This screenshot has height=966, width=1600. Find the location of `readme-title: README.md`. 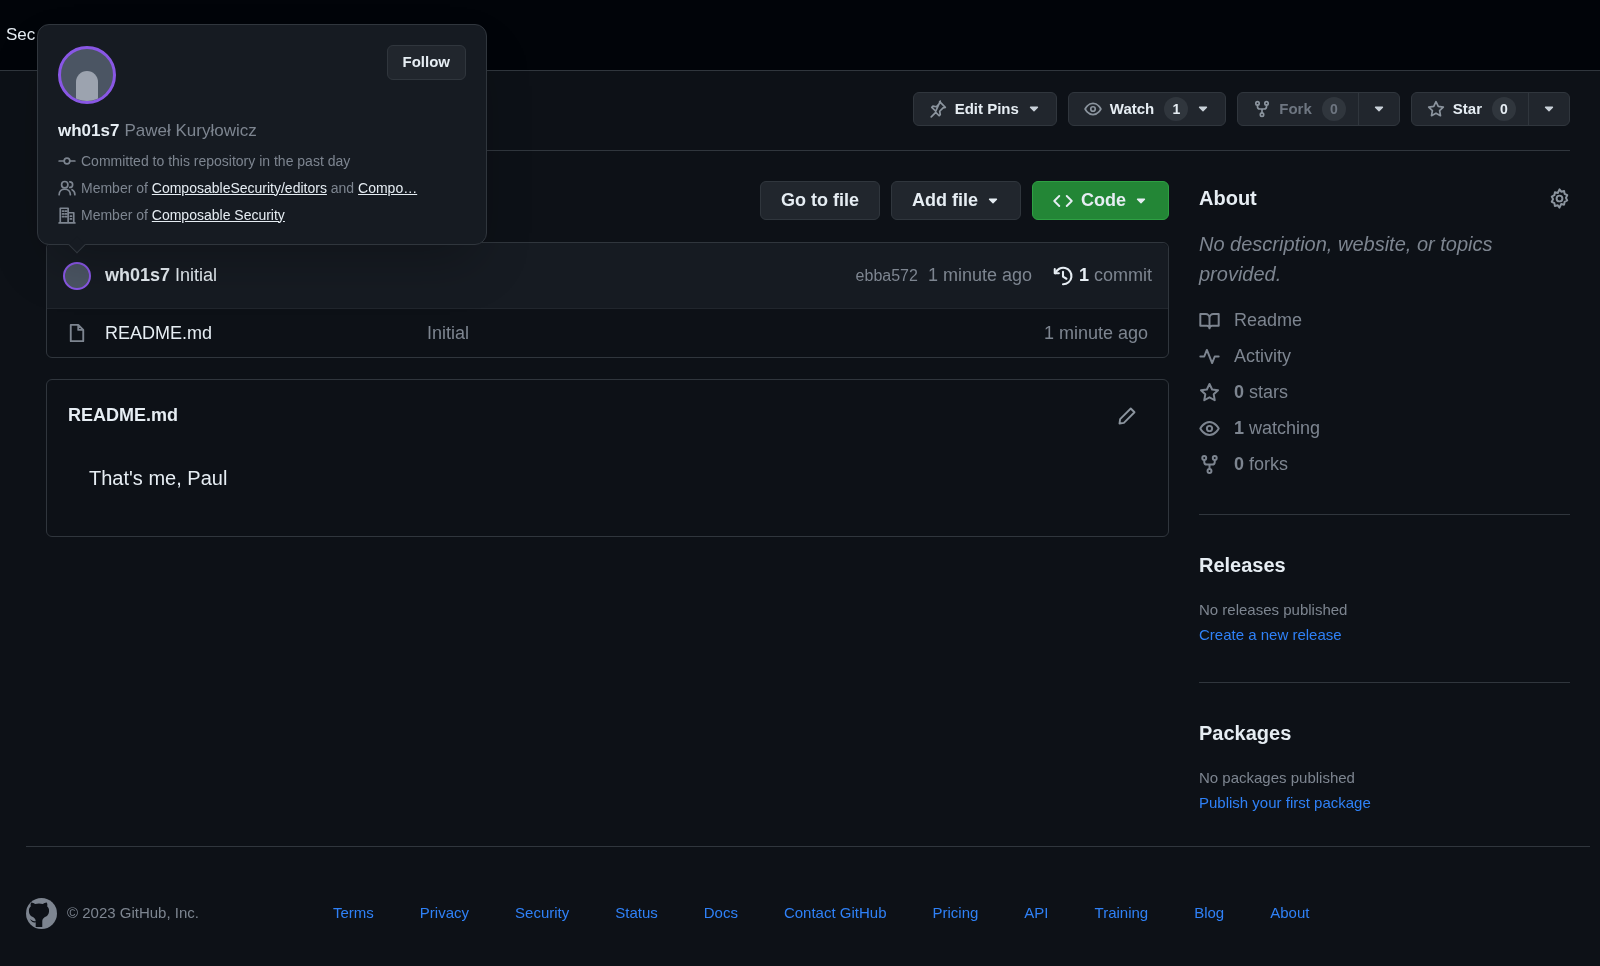

readme-title: README.md is located at coordinates (123, 415).